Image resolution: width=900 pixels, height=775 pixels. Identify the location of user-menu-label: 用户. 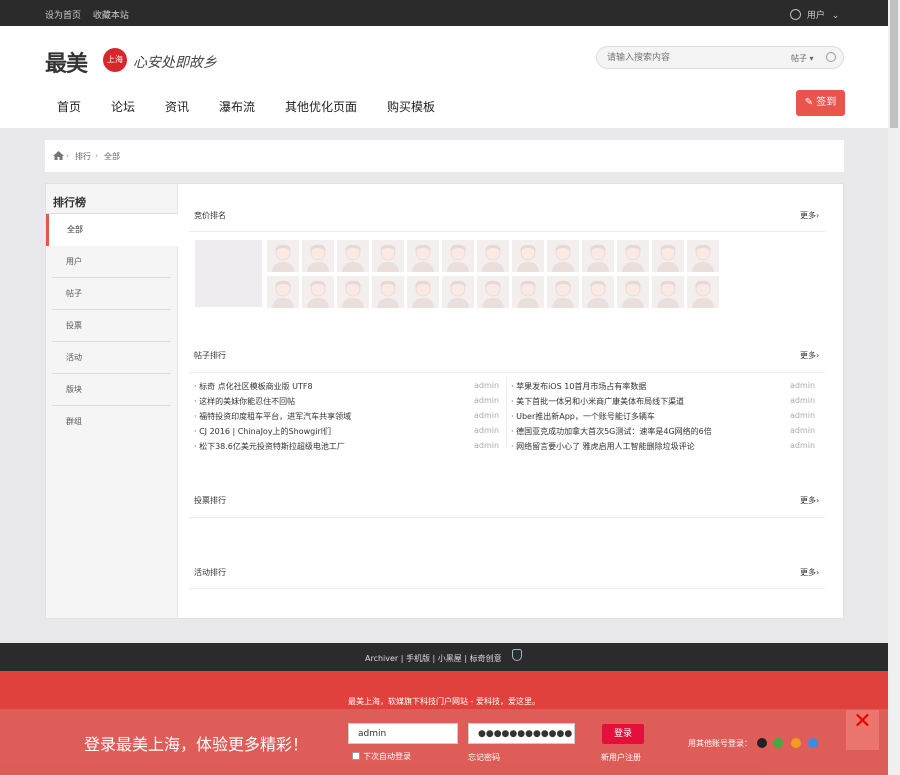
(815, 16).